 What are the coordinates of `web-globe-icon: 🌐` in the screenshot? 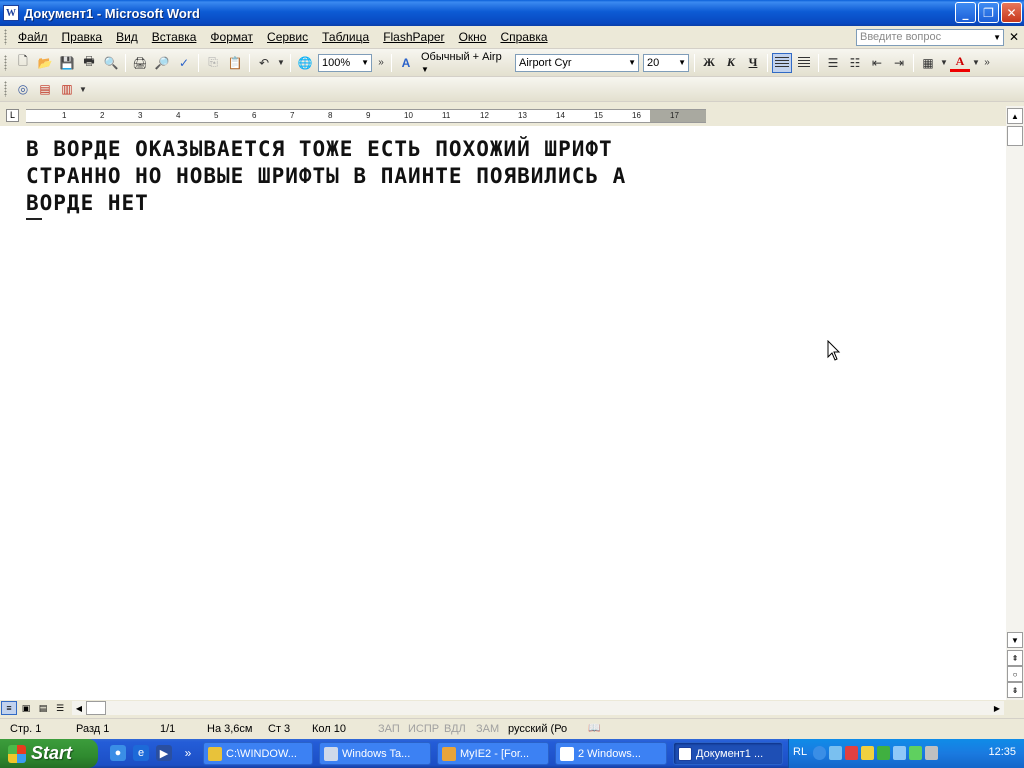 It's located at (305, 63).